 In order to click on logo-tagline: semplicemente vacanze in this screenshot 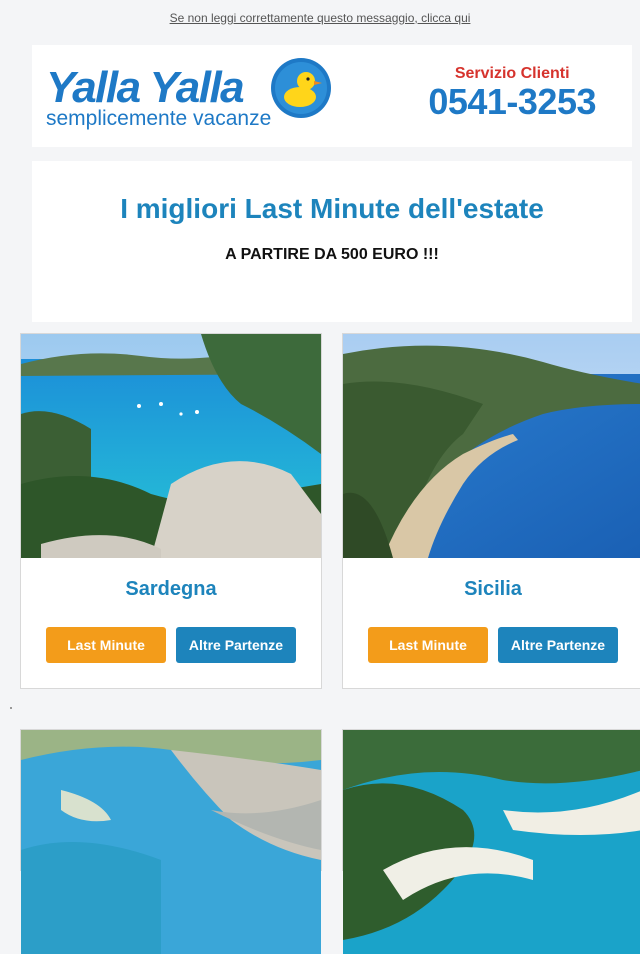, I will do `click(159, 118)`.